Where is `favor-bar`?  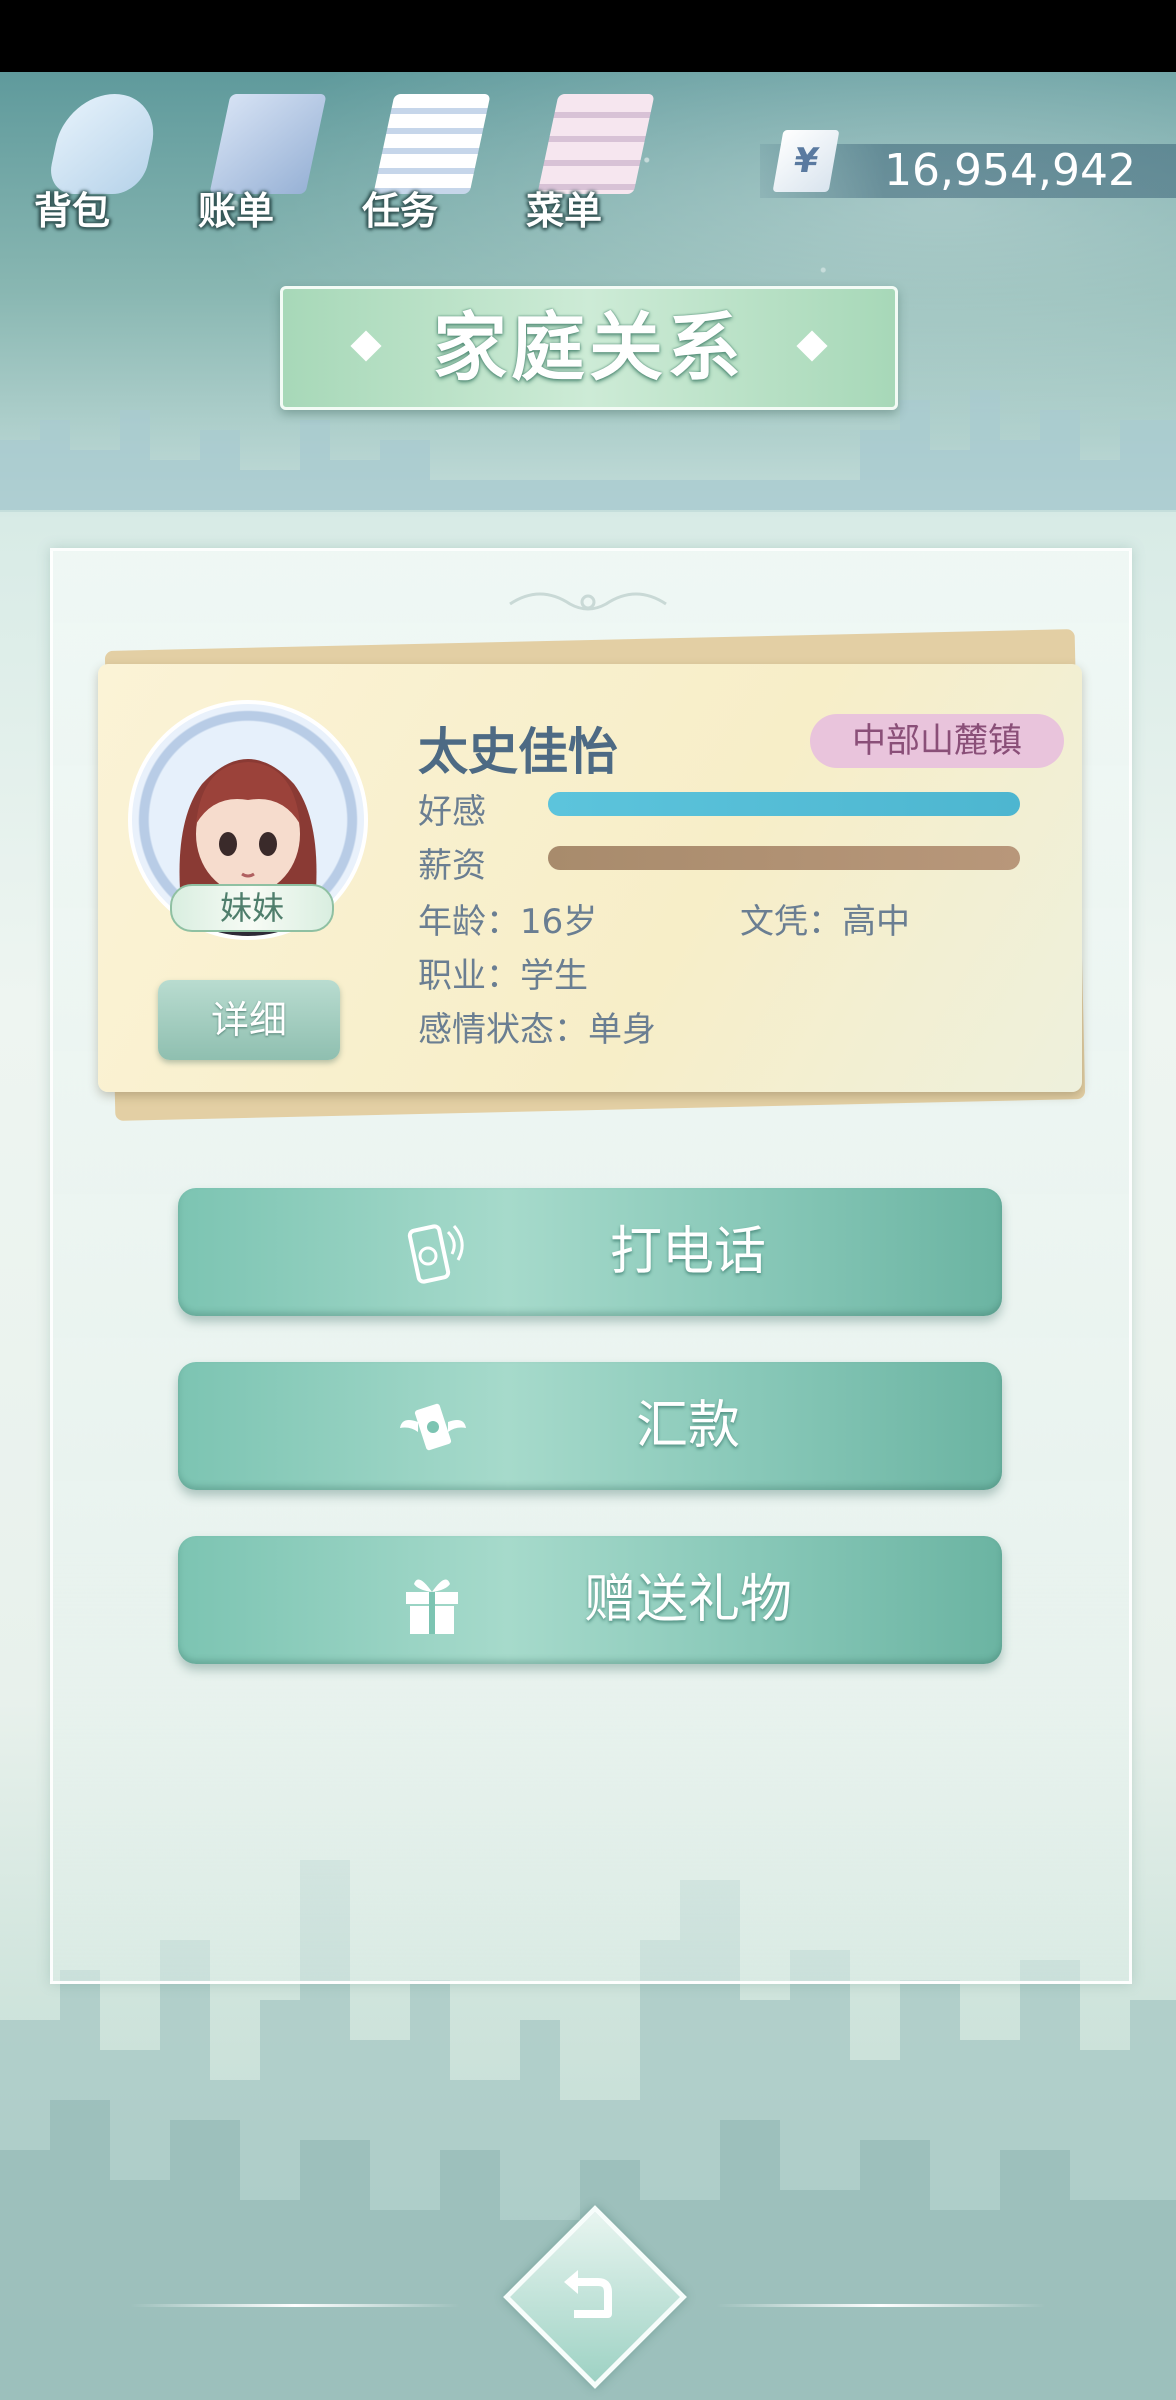 favor-bar is located at coordinates (784, 804).